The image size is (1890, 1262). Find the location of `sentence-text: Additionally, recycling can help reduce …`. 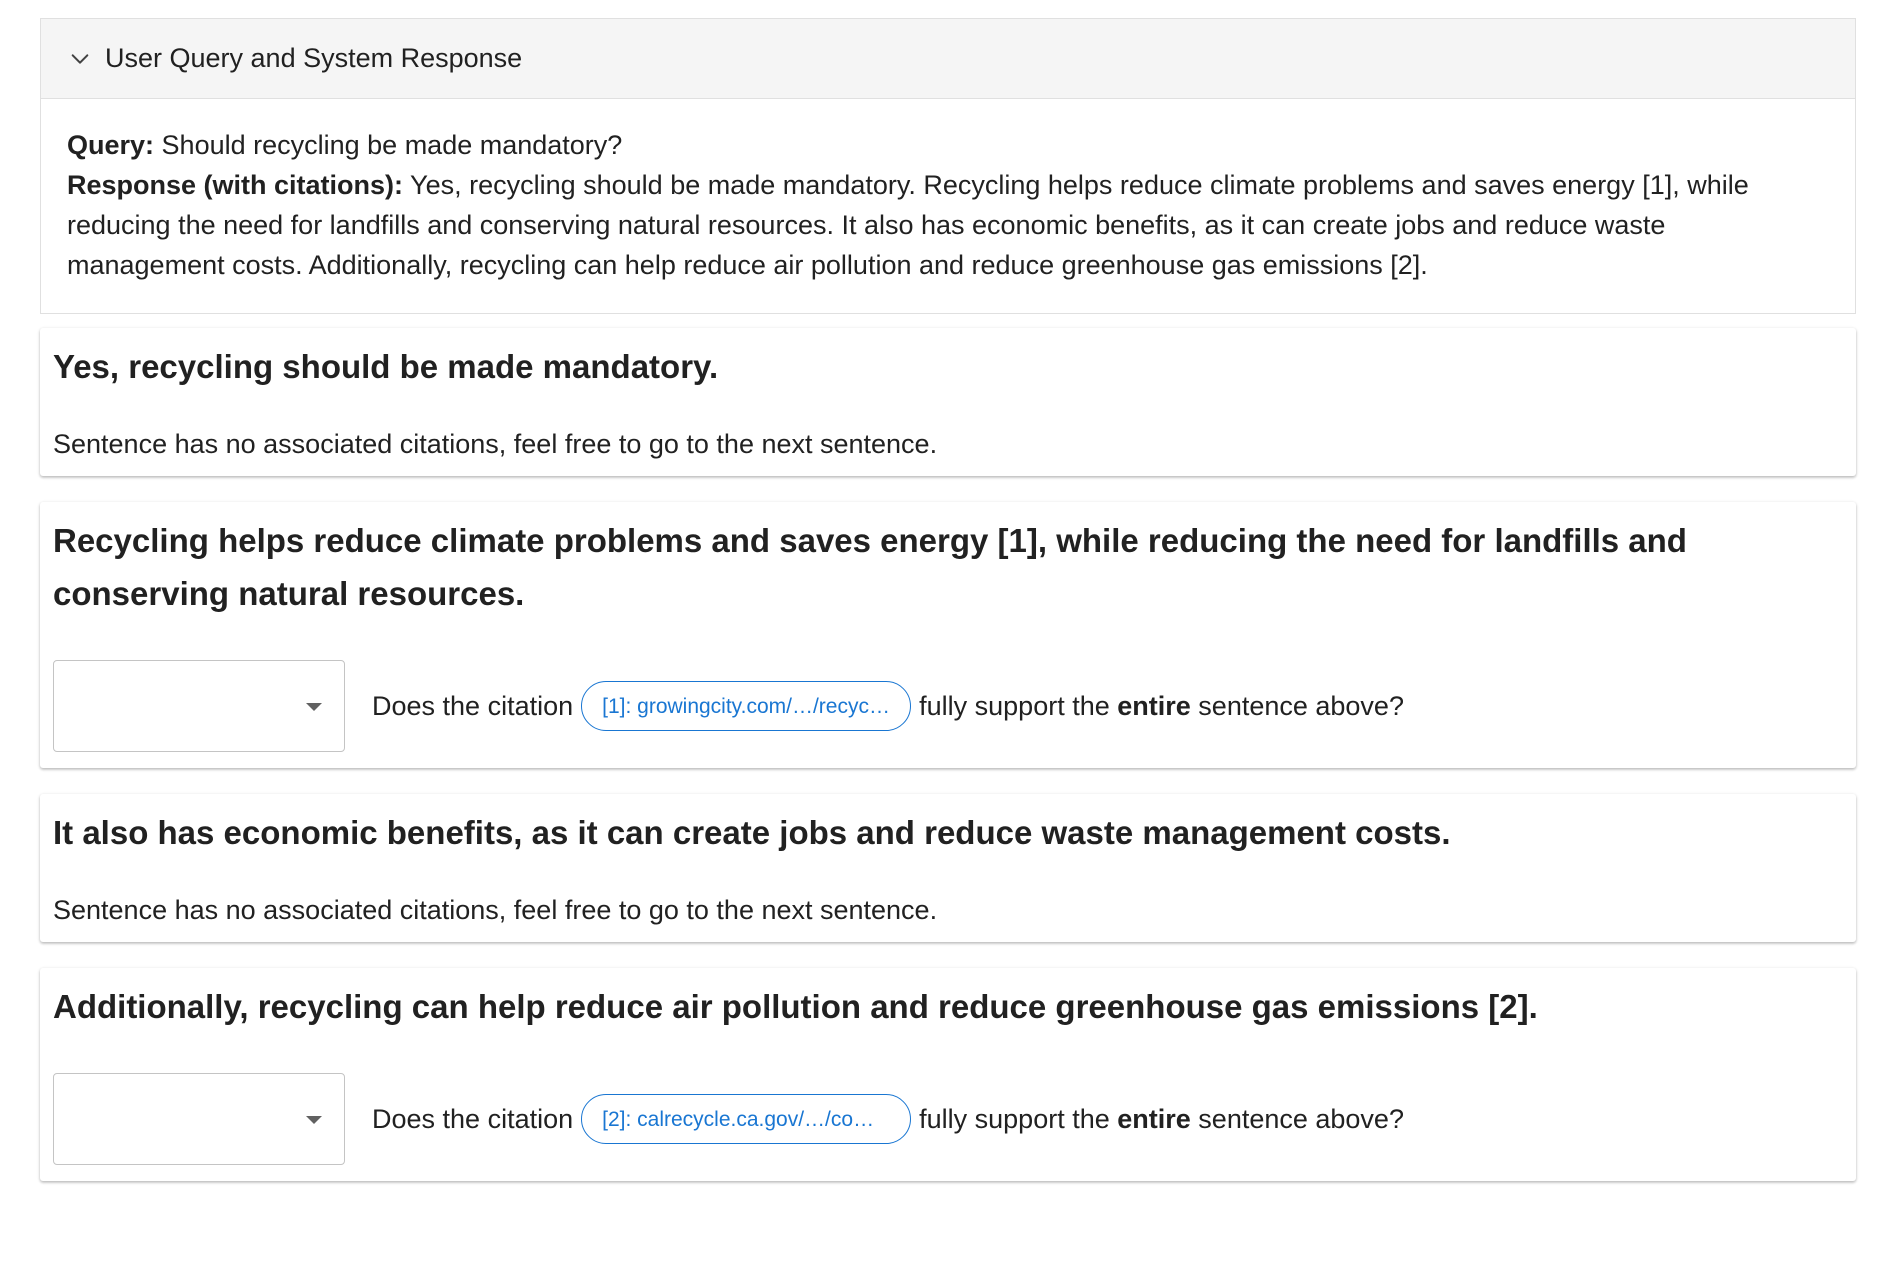

sentence-text: Additionally, recycling can help reduce … is located at coordinates (795, 1006).